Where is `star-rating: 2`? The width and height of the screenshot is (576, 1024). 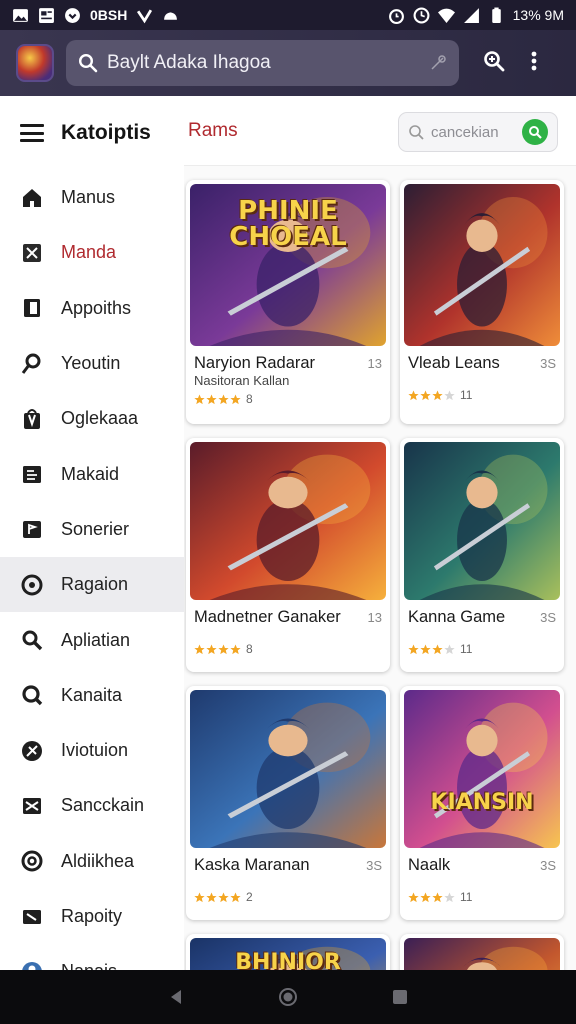 star-rating: 2 is located at coordinates (223, 897).